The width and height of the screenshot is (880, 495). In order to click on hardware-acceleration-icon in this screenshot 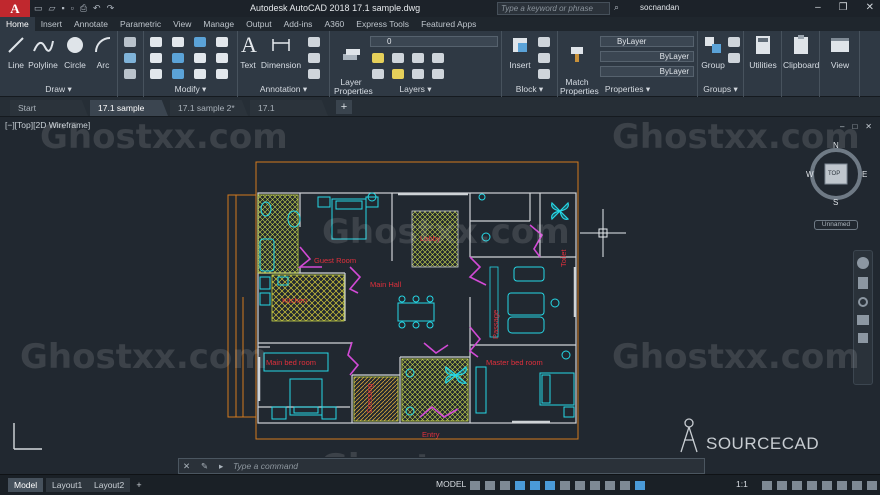, I will do `click(857, 485)`.